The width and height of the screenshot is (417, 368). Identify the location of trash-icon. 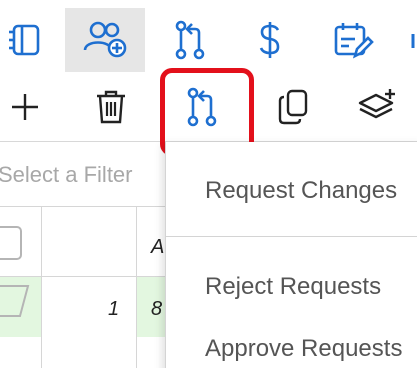
(111, 107).